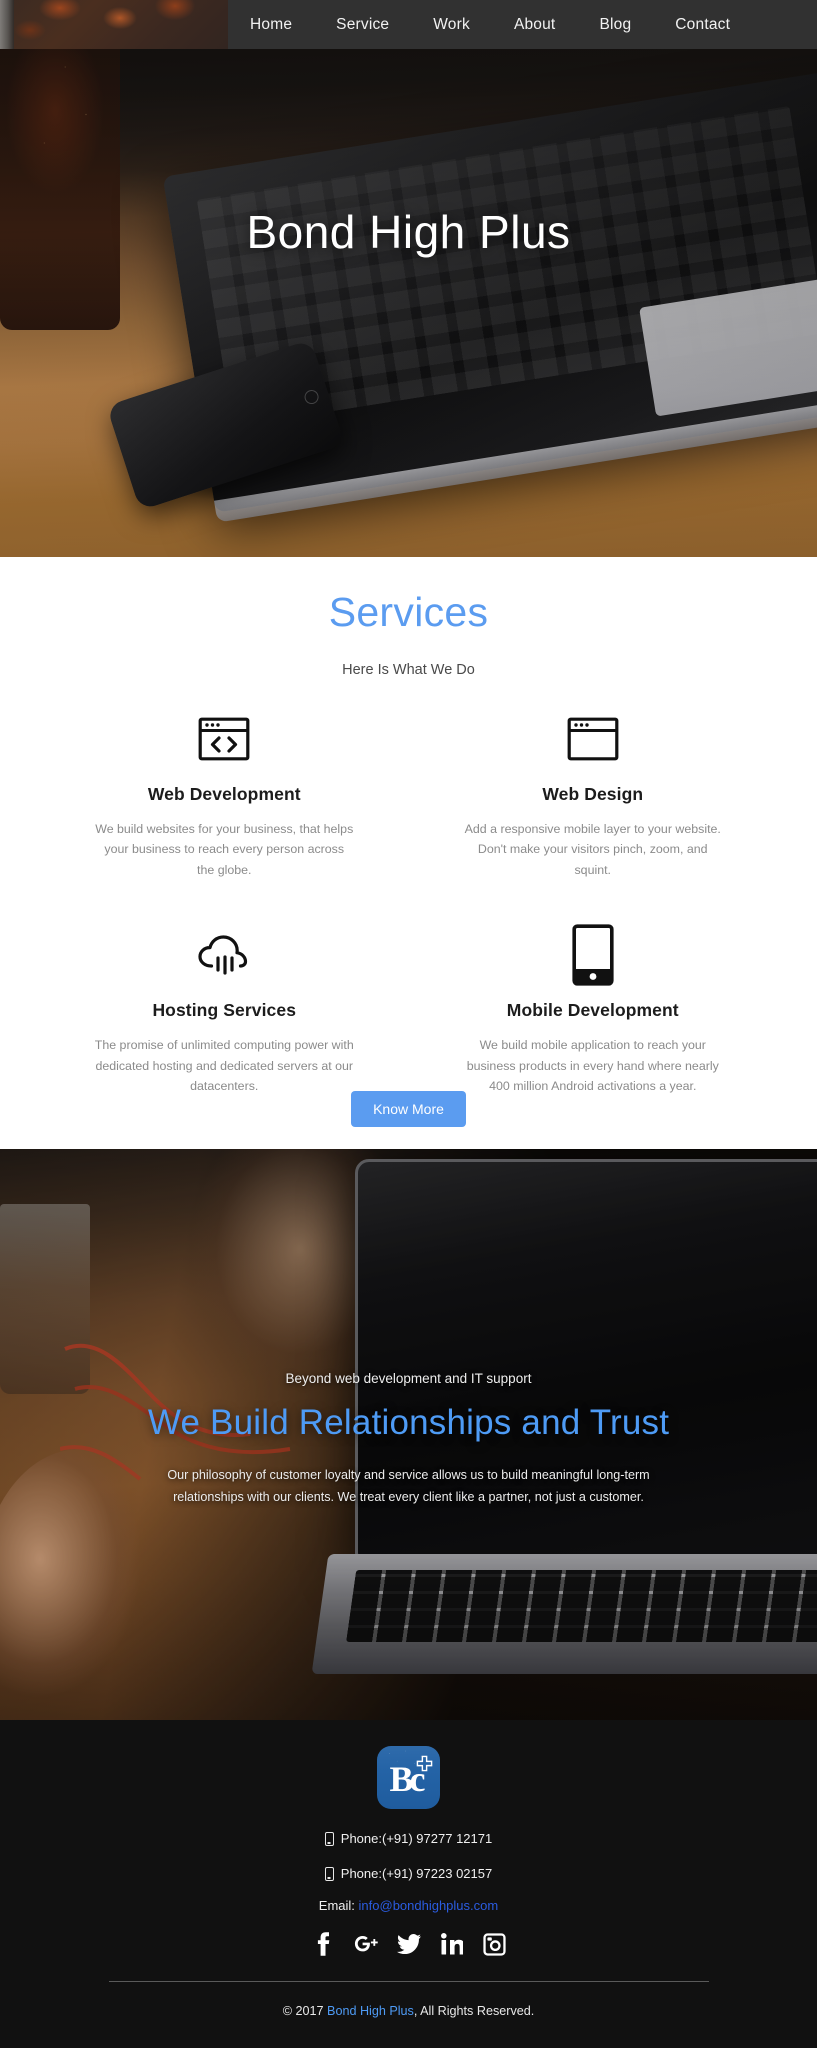  Describe the element at coordinates (224, 955) in the screenshot. I see `cloud-rain-icon` at that location.